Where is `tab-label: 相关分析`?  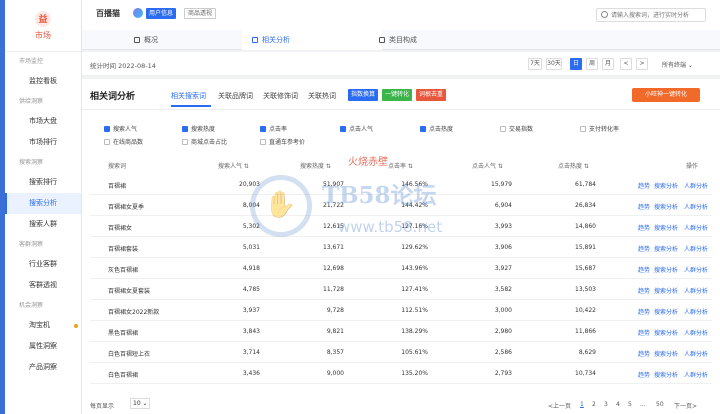
tab-label: 相关分析 is located at coordinates (276, 40).